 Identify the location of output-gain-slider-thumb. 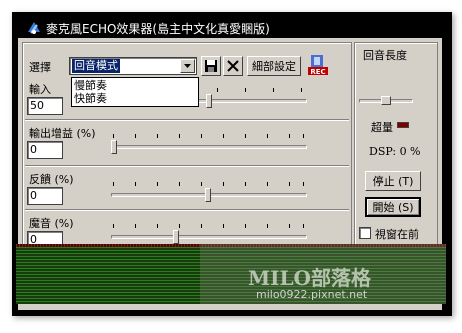
(114, 147).